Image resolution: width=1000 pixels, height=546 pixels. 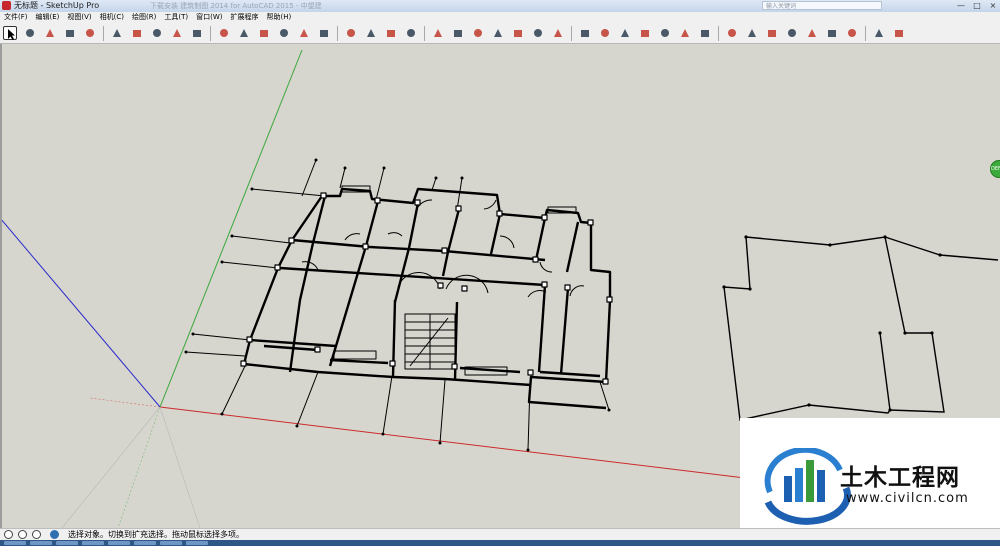 What do you see at coordinates (112, 17) in the screenshot?
I see `menu-camera: 相机(C)` at bounding box center [112, 17].